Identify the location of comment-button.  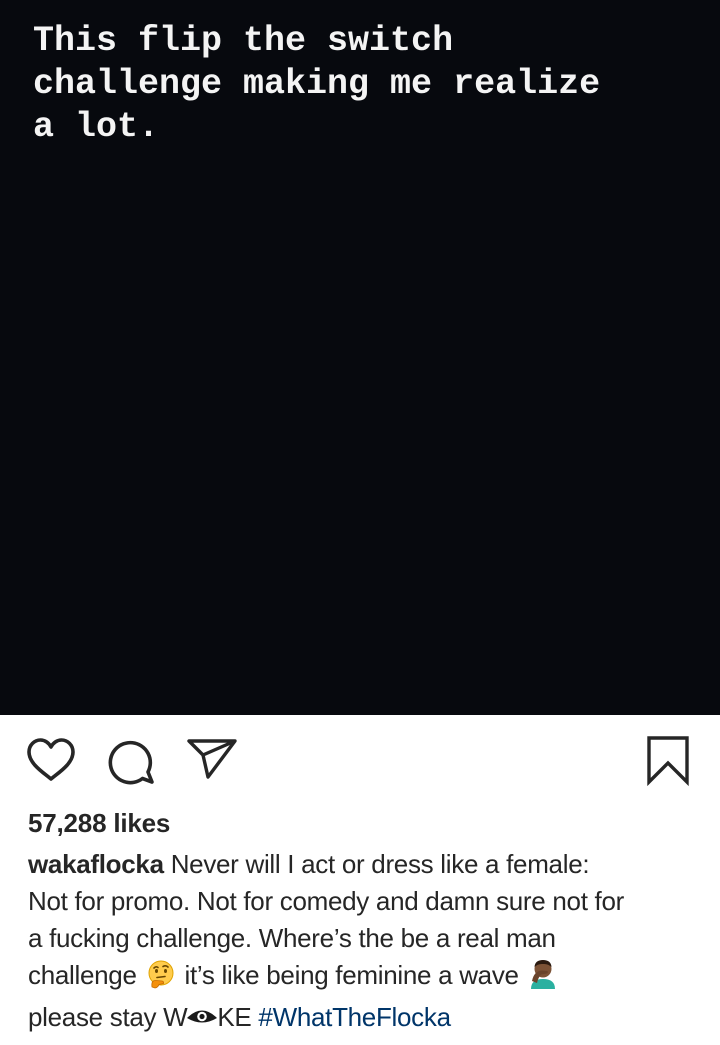
(132, 762).